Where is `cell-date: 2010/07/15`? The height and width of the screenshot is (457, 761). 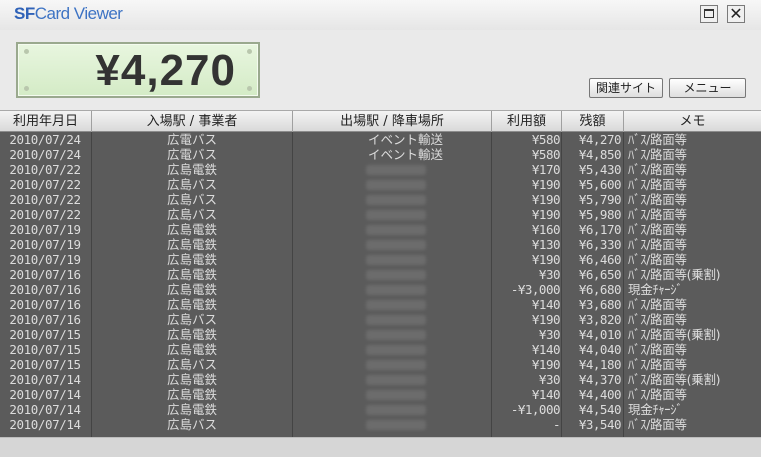 cell-date: 2010/07/15 is located at coordinates (45, 349).